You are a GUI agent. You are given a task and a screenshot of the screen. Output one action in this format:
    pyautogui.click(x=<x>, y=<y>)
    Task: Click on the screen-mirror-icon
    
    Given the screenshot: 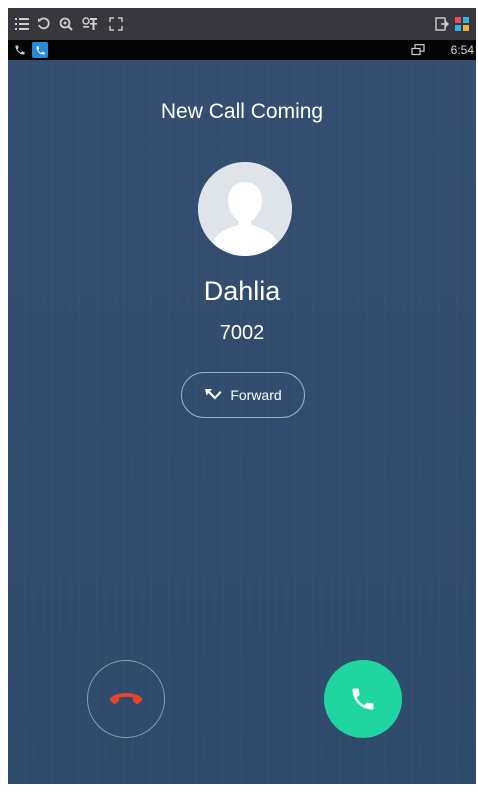 What is the action you would take?
    pyautogui.click(x=418, y=50)
    